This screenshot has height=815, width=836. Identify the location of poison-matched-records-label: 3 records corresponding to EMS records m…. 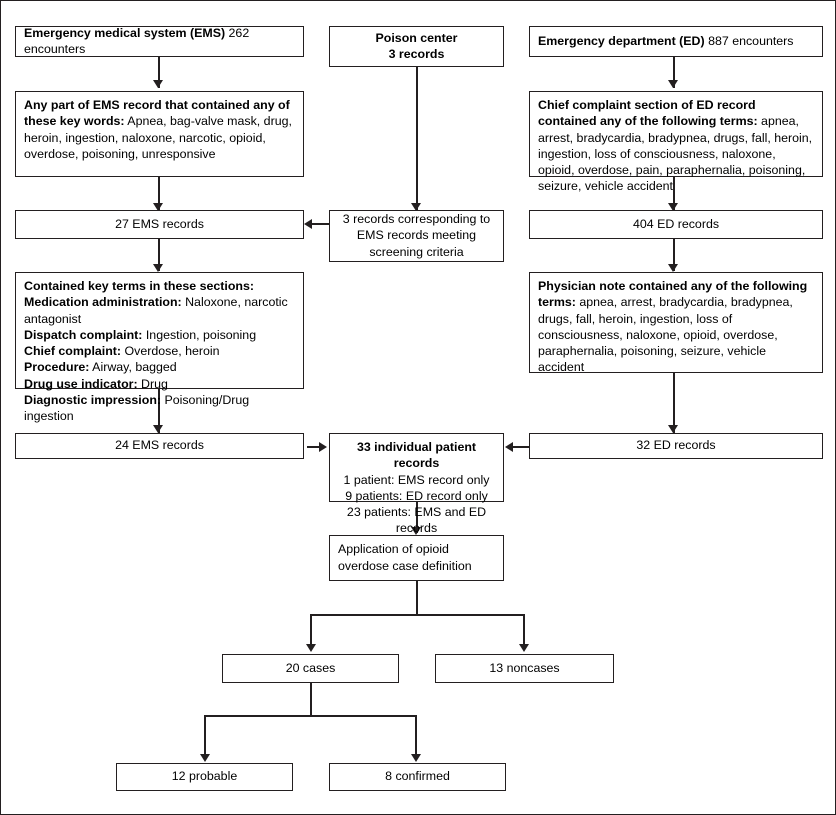
(416, 235).